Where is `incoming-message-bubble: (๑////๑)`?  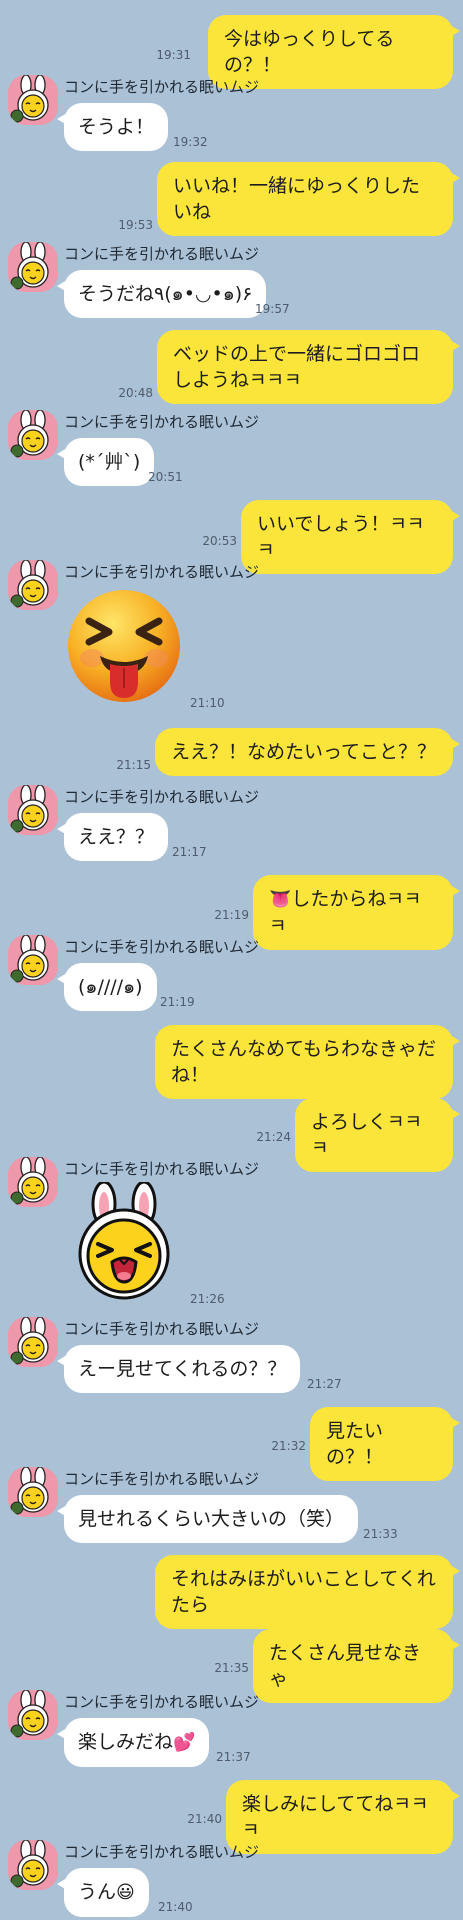
incoming-message-bubble: (๑////๑) is located at coordinates (107, 987).